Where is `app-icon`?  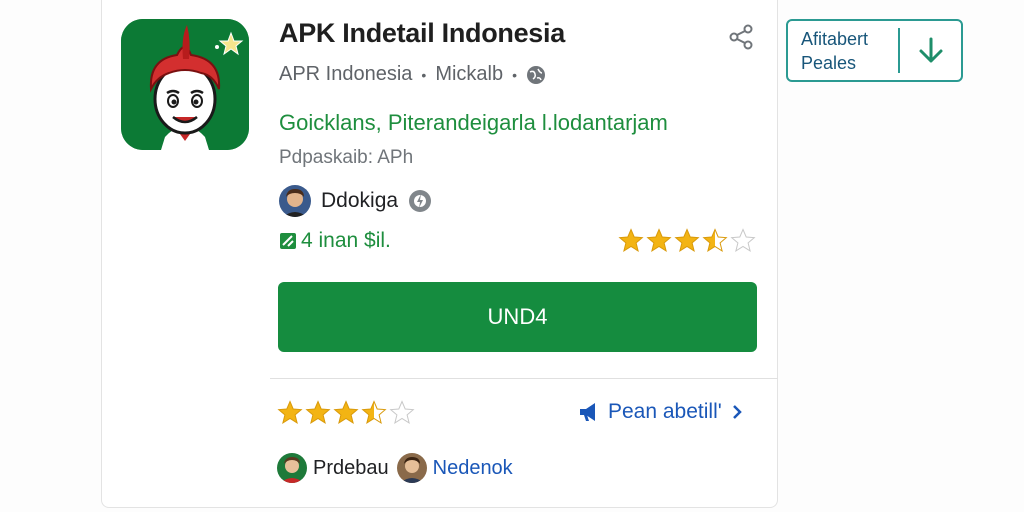
app-icon is located at coordinates (185, 84).